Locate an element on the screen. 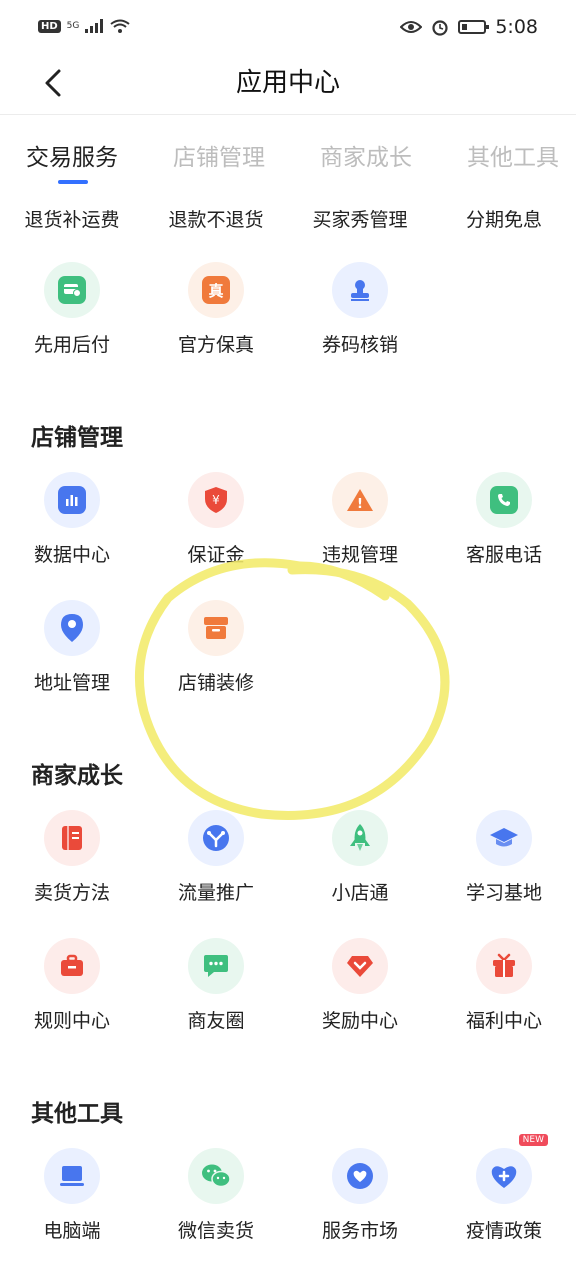 Image resolution: width=576 pixels, height=1280 pixels. heart-plus-icon: NEW is located at coordinates (512, 1169).